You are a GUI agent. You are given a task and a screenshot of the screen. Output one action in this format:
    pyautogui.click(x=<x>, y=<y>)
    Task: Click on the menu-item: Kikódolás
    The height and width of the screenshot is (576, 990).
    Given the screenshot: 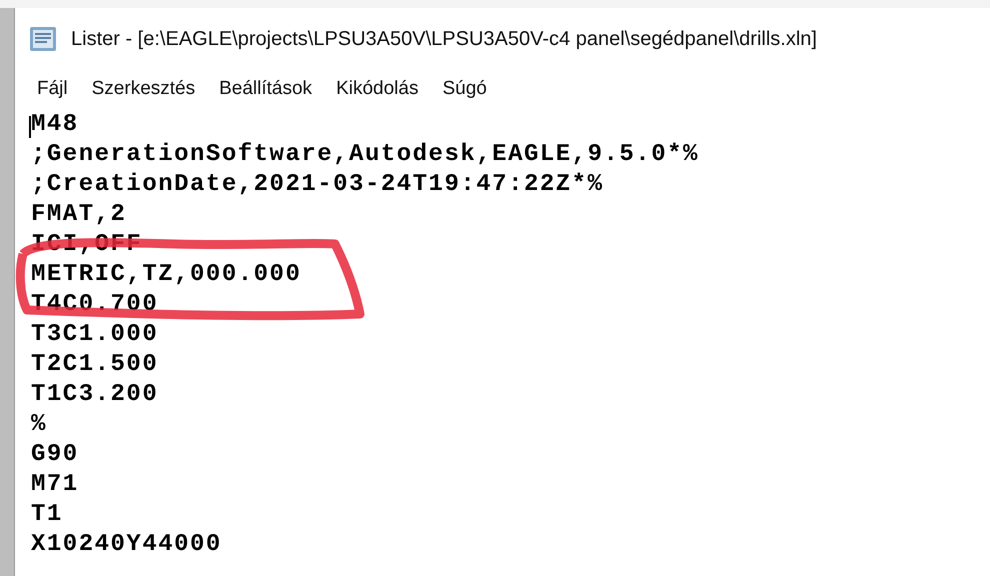 What is the action you would take?
    pyautogui.click(x=377, y=89)
    